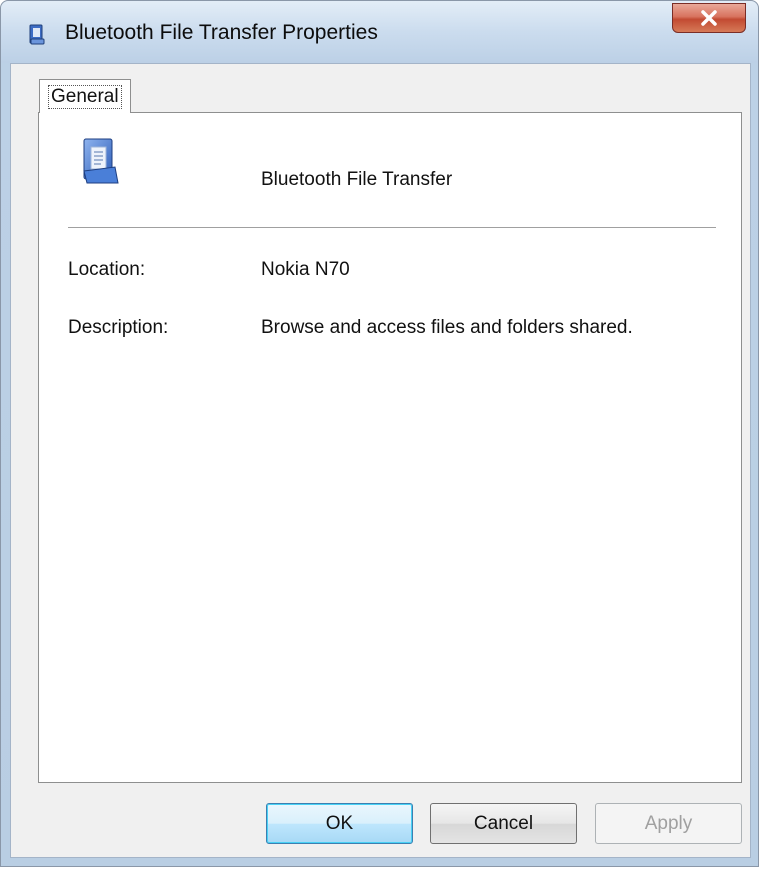 The image size is (761, 869). I want to click on close-icon, so click(709, 18).